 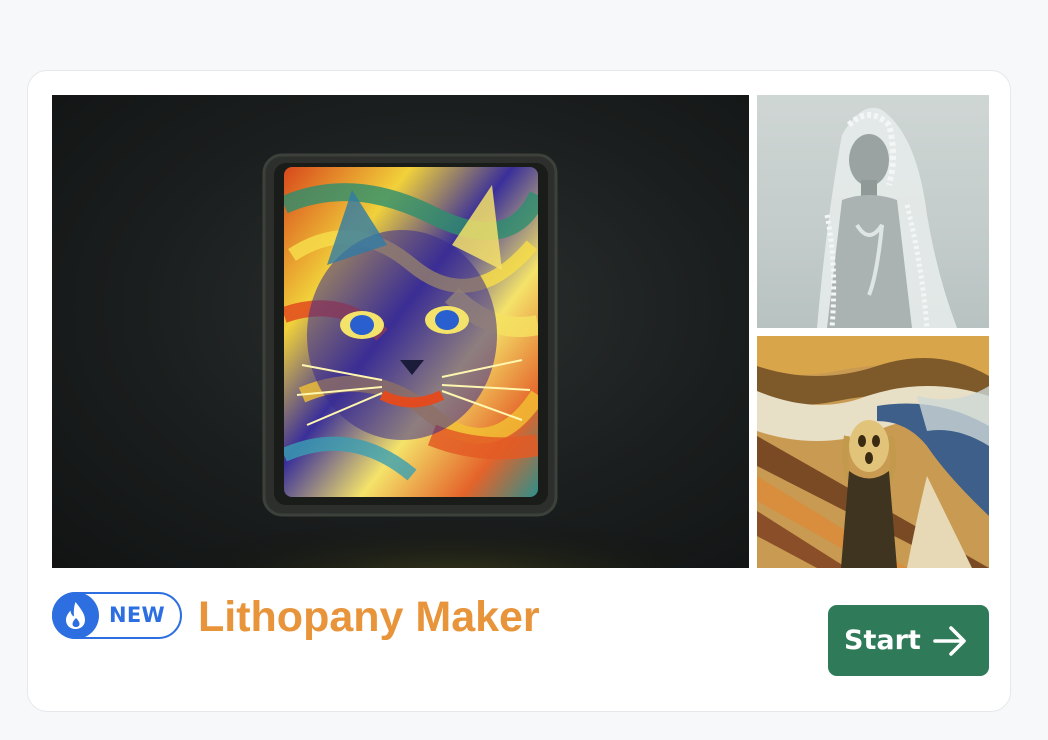 What do you see at coordinates (949, 641) in the screenshot?
I see `arrow-right-icon` at bounding box center [949, 641].